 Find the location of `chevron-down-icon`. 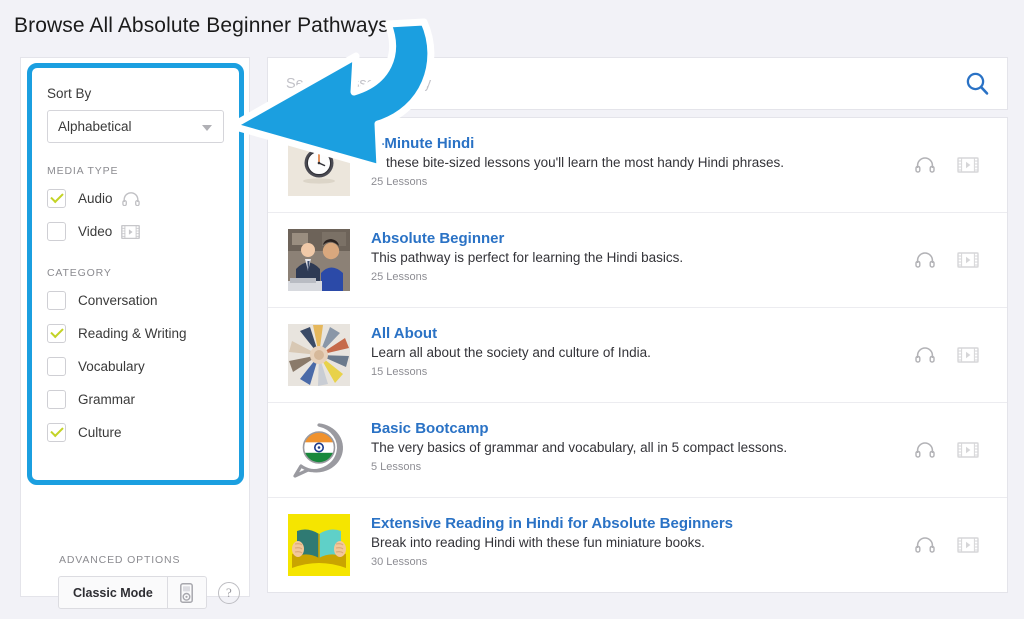

chevron-down-icon is located at coordinates (207, 127).